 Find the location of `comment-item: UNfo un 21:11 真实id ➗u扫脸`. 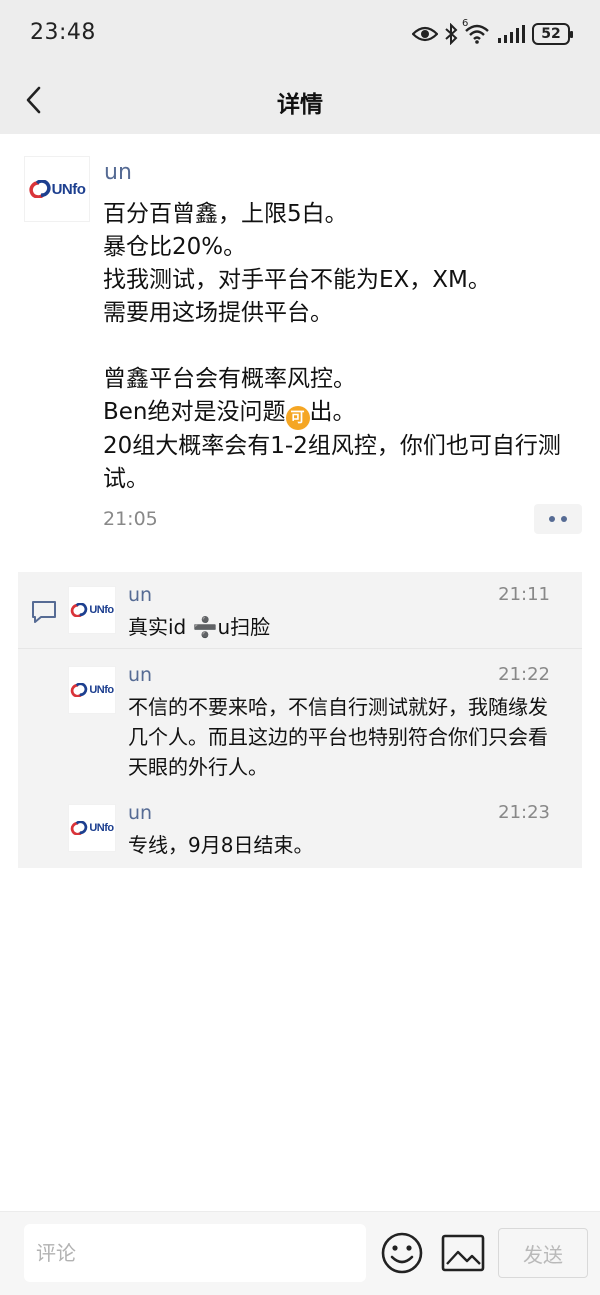

comment-item: UNfo un 21:11 真实id ➗u扫脸 is located at coordinates (300, 610).